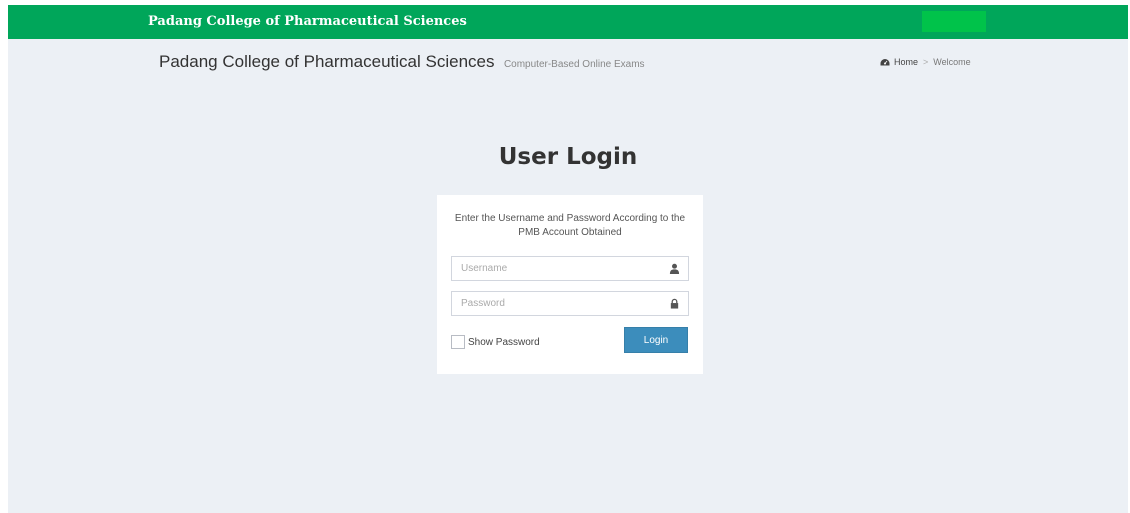 This screenshot has height=513, width=1130. I want to click on show-password-checkbox, so click(458, 342).